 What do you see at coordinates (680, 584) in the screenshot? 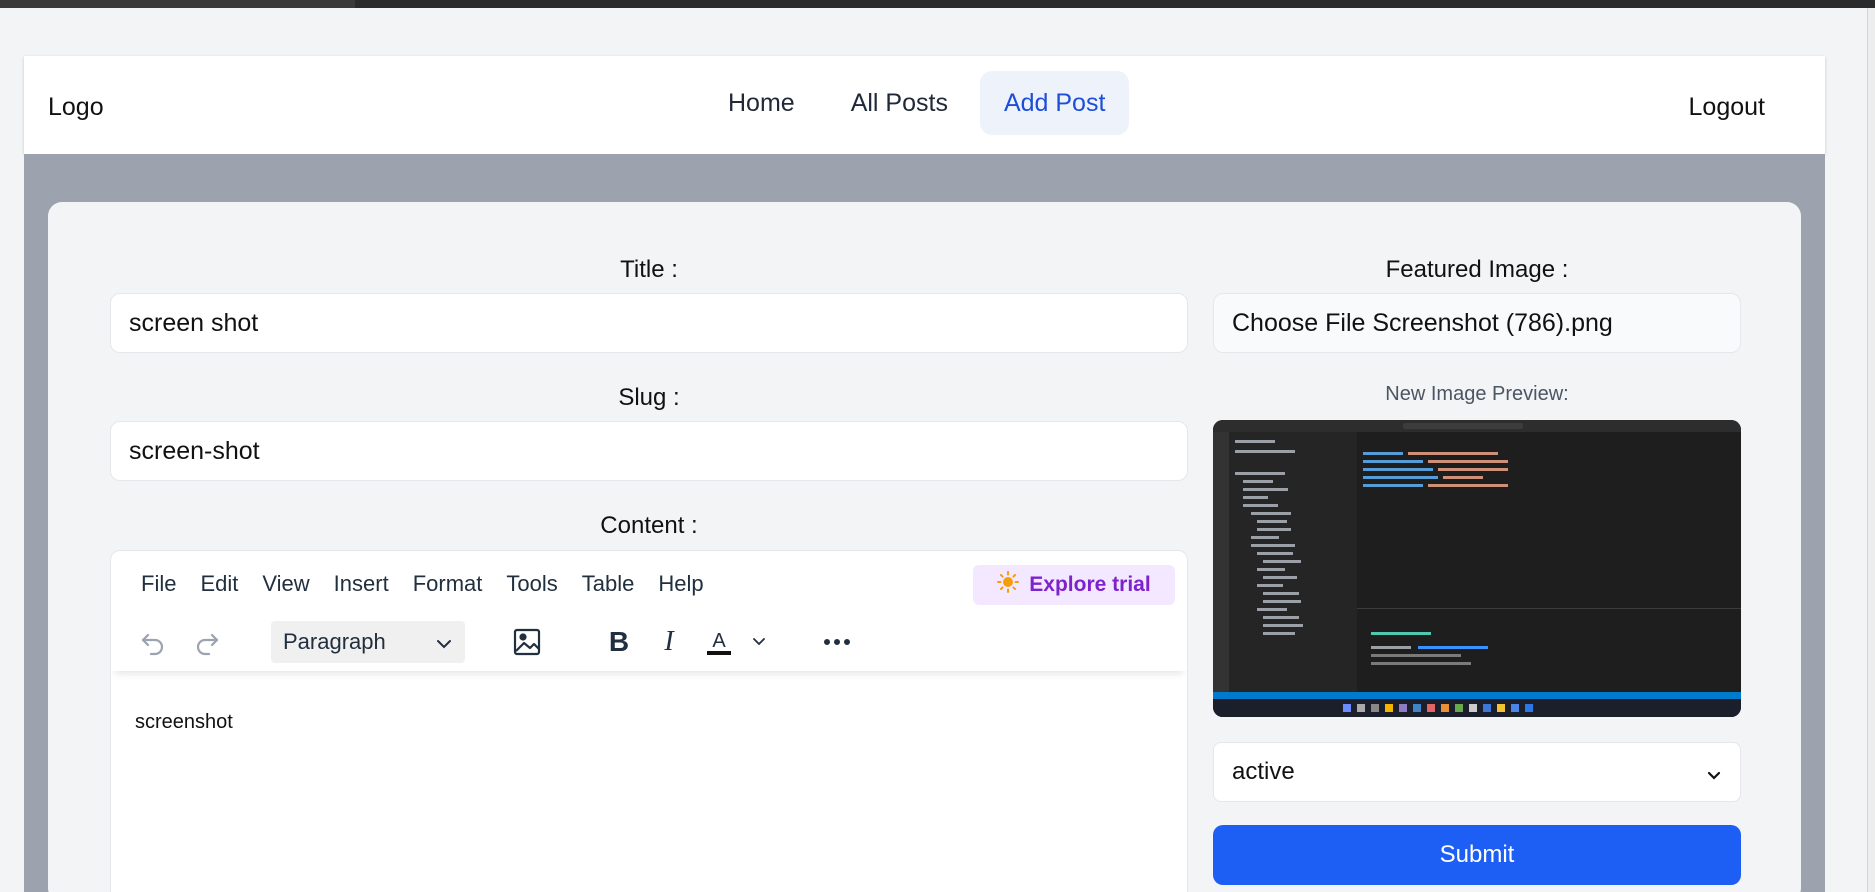
I see `menu-help: Help` at bounding box center [680, 584].